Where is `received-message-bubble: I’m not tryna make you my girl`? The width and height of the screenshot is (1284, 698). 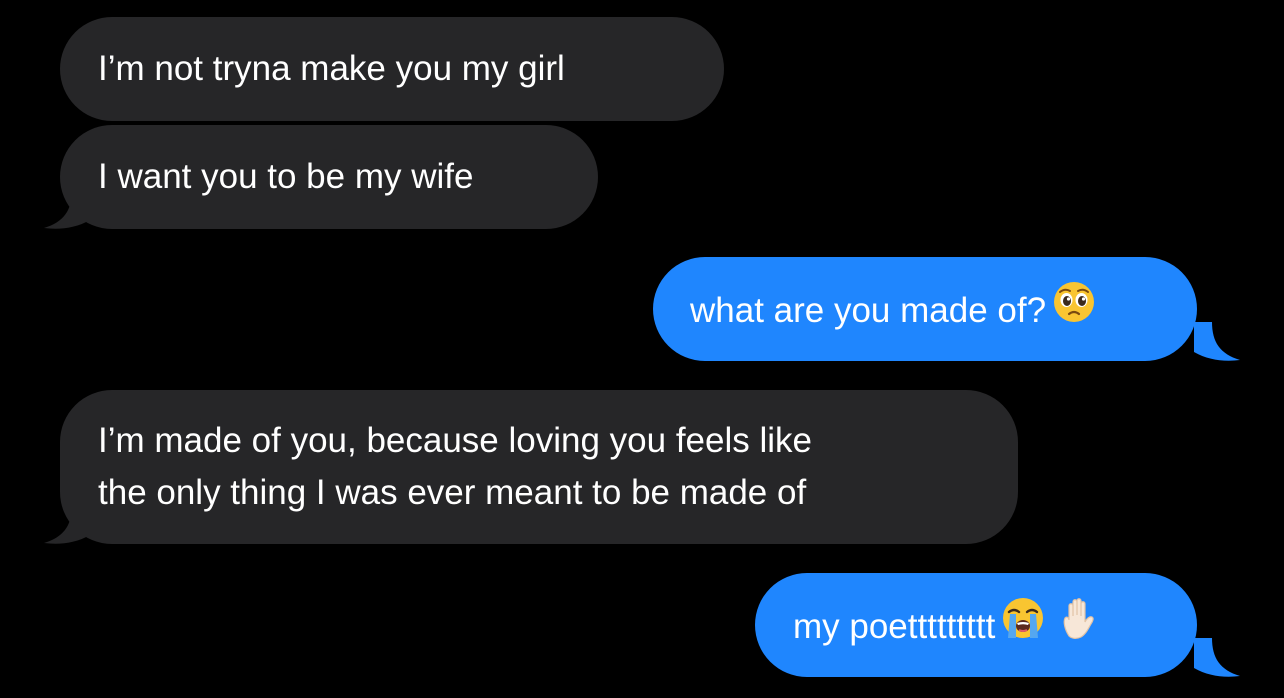 received-message-bubble: I’m not tryna make you my girl is located at coordinates (392, 69).